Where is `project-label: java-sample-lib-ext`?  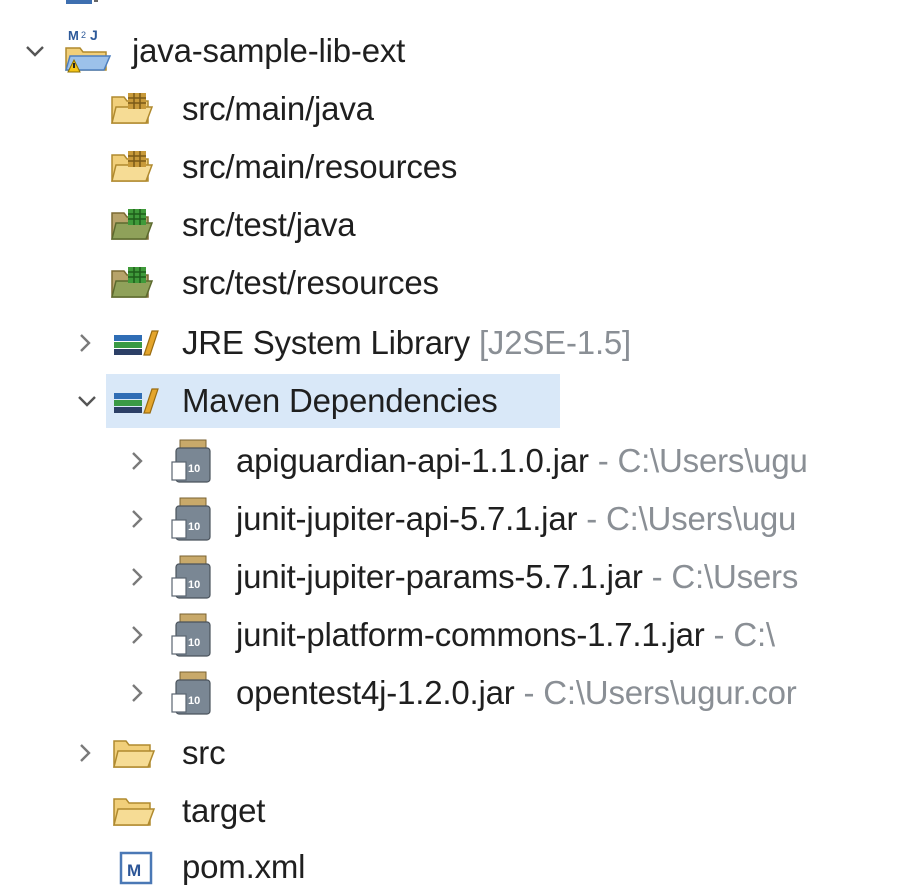 project-label: java-sample-lib-ext is located at coordinates (269, 50).